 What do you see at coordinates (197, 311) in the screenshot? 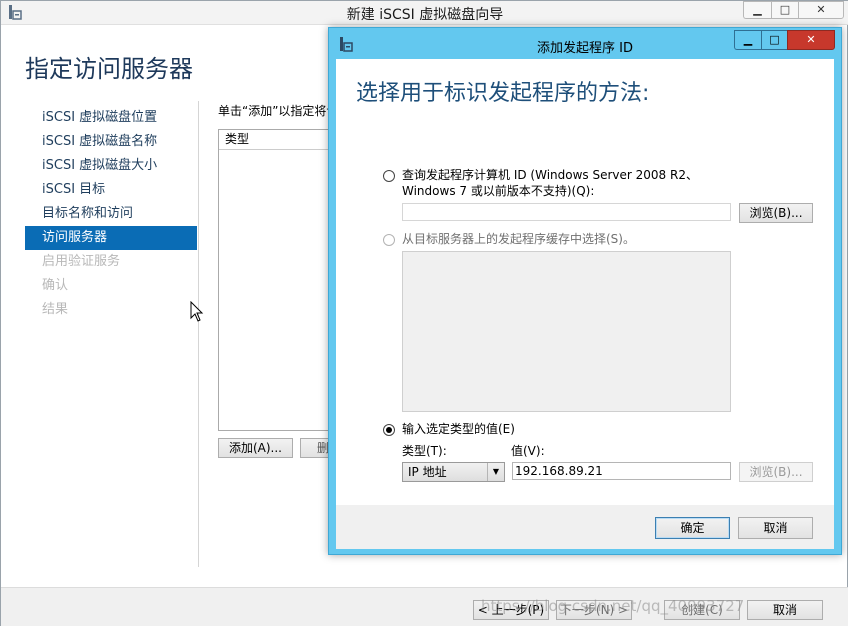
I see `mouse-pointer-icon` at bounding box center [197, 311].